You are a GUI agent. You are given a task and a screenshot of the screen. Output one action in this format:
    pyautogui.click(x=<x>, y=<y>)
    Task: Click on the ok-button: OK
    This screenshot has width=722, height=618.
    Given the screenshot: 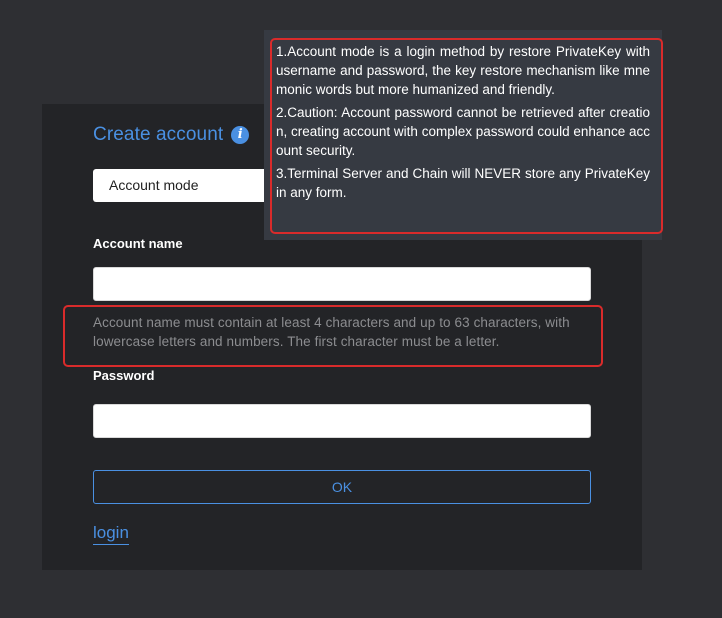 What is the action you would take?
    pyautogui.click(x=342, y=487)
    